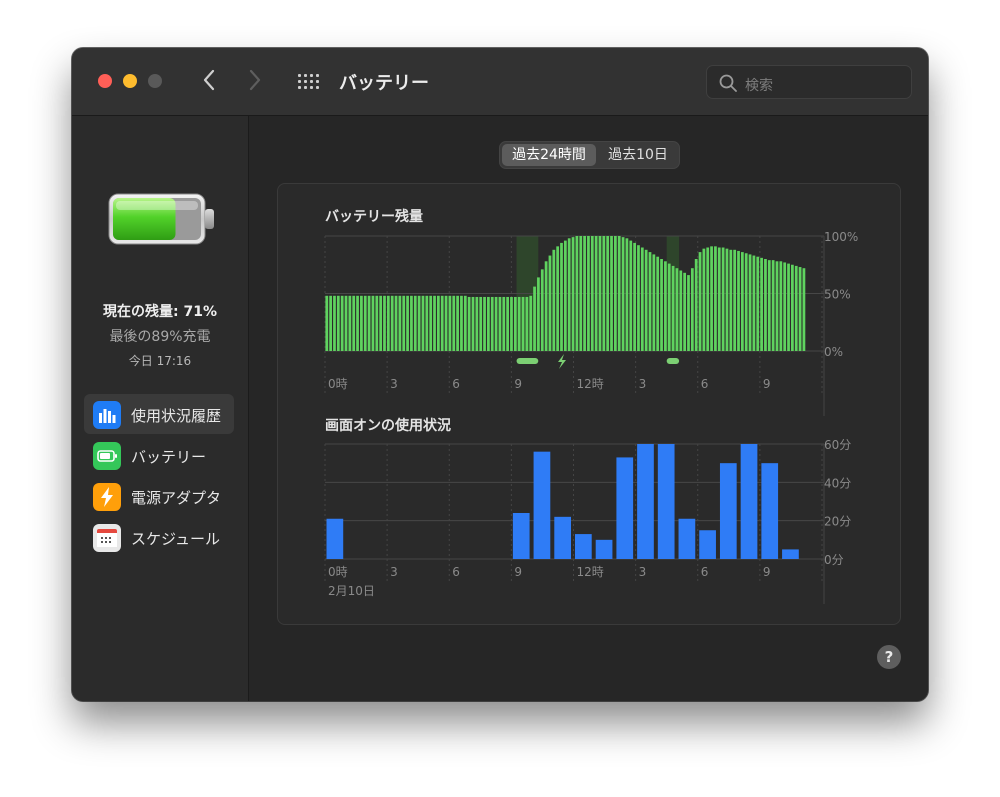 This screenshot has width=1000, height=797. I want to click on window-title: バッテリー, so click(384, 83).